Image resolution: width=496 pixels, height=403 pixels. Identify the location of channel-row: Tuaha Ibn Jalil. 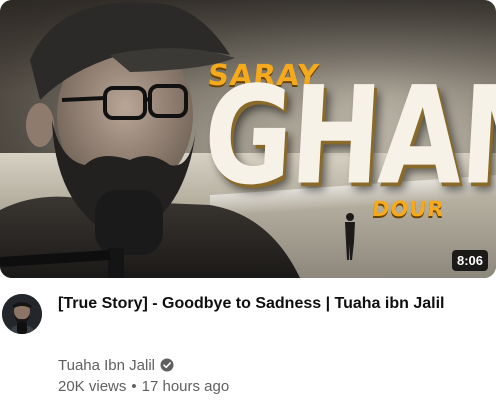
(116, 365).